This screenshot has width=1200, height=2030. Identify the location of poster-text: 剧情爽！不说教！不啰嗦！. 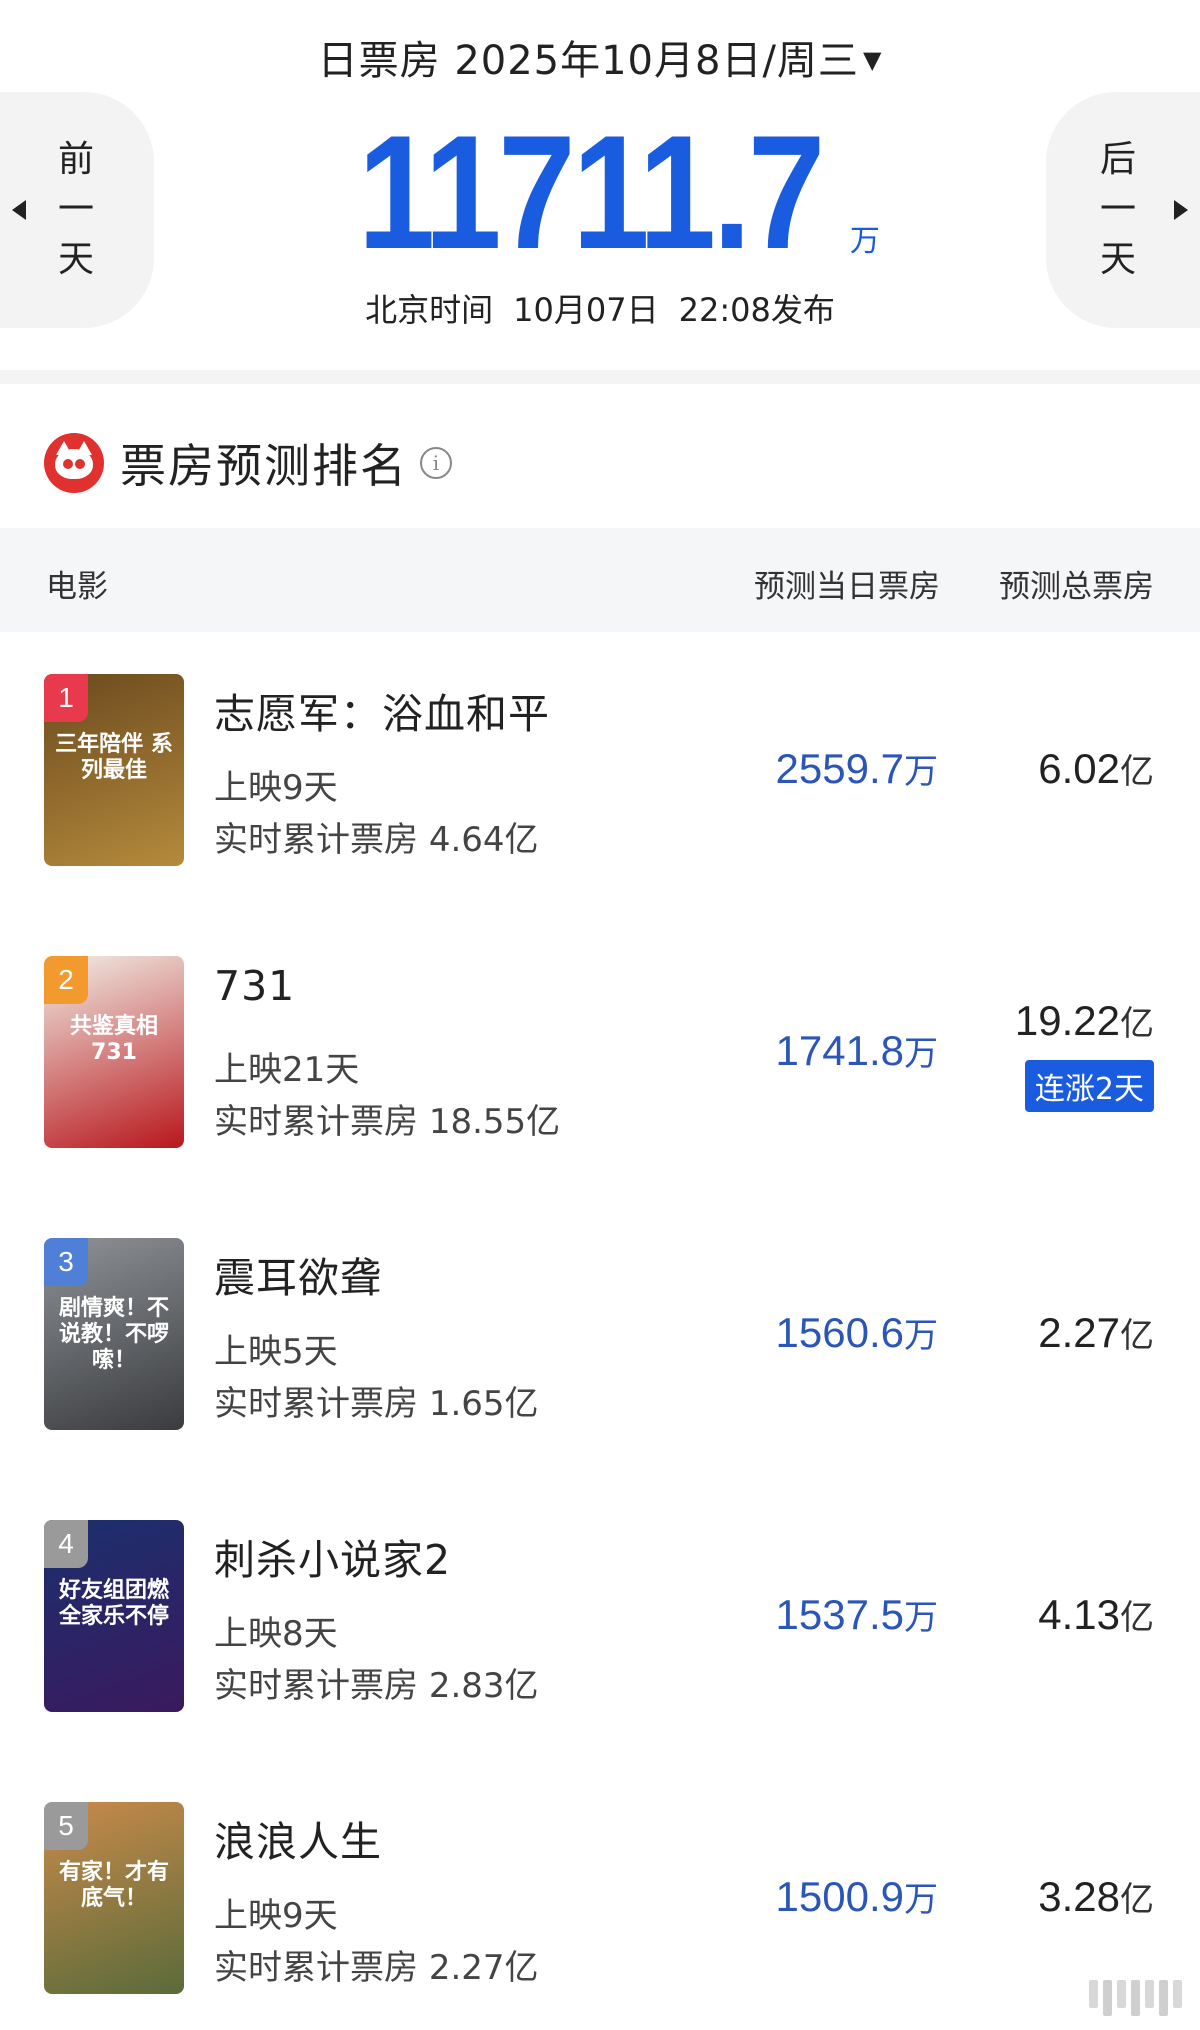
(113, 1334).